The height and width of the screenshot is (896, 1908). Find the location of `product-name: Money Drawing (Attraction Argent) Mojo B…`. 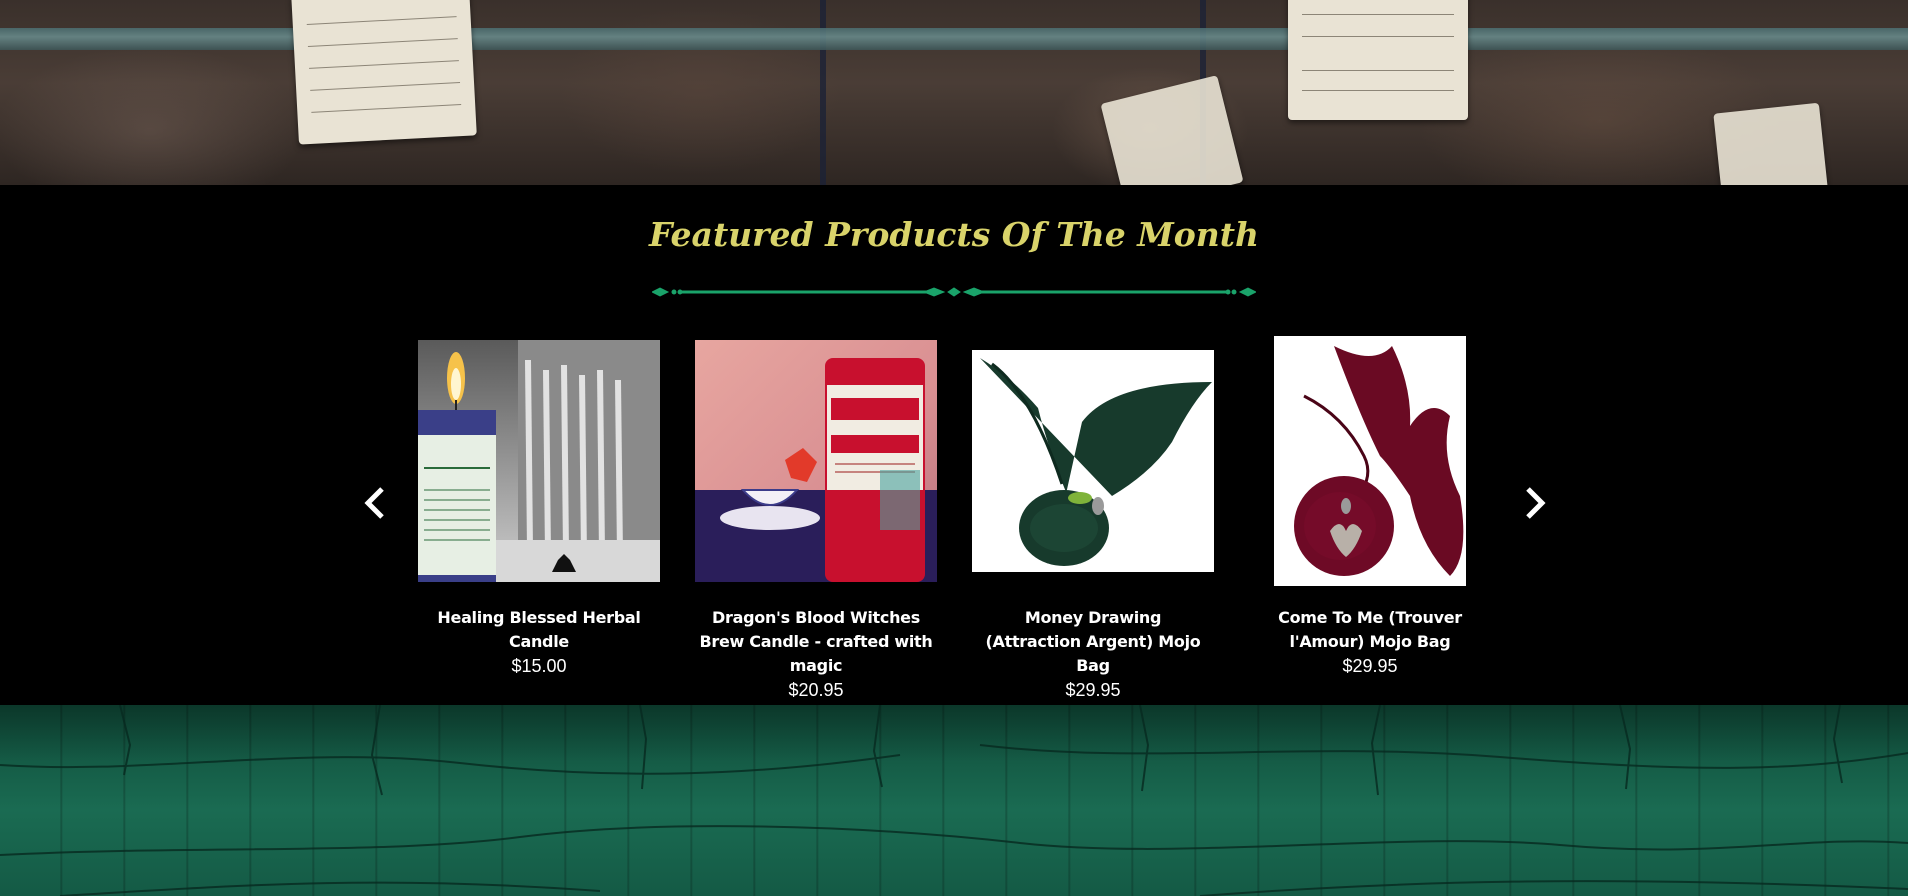

product-name: Money Drawing (Attraction Argent) Mojo B… is located at coordinates (1093, 642).